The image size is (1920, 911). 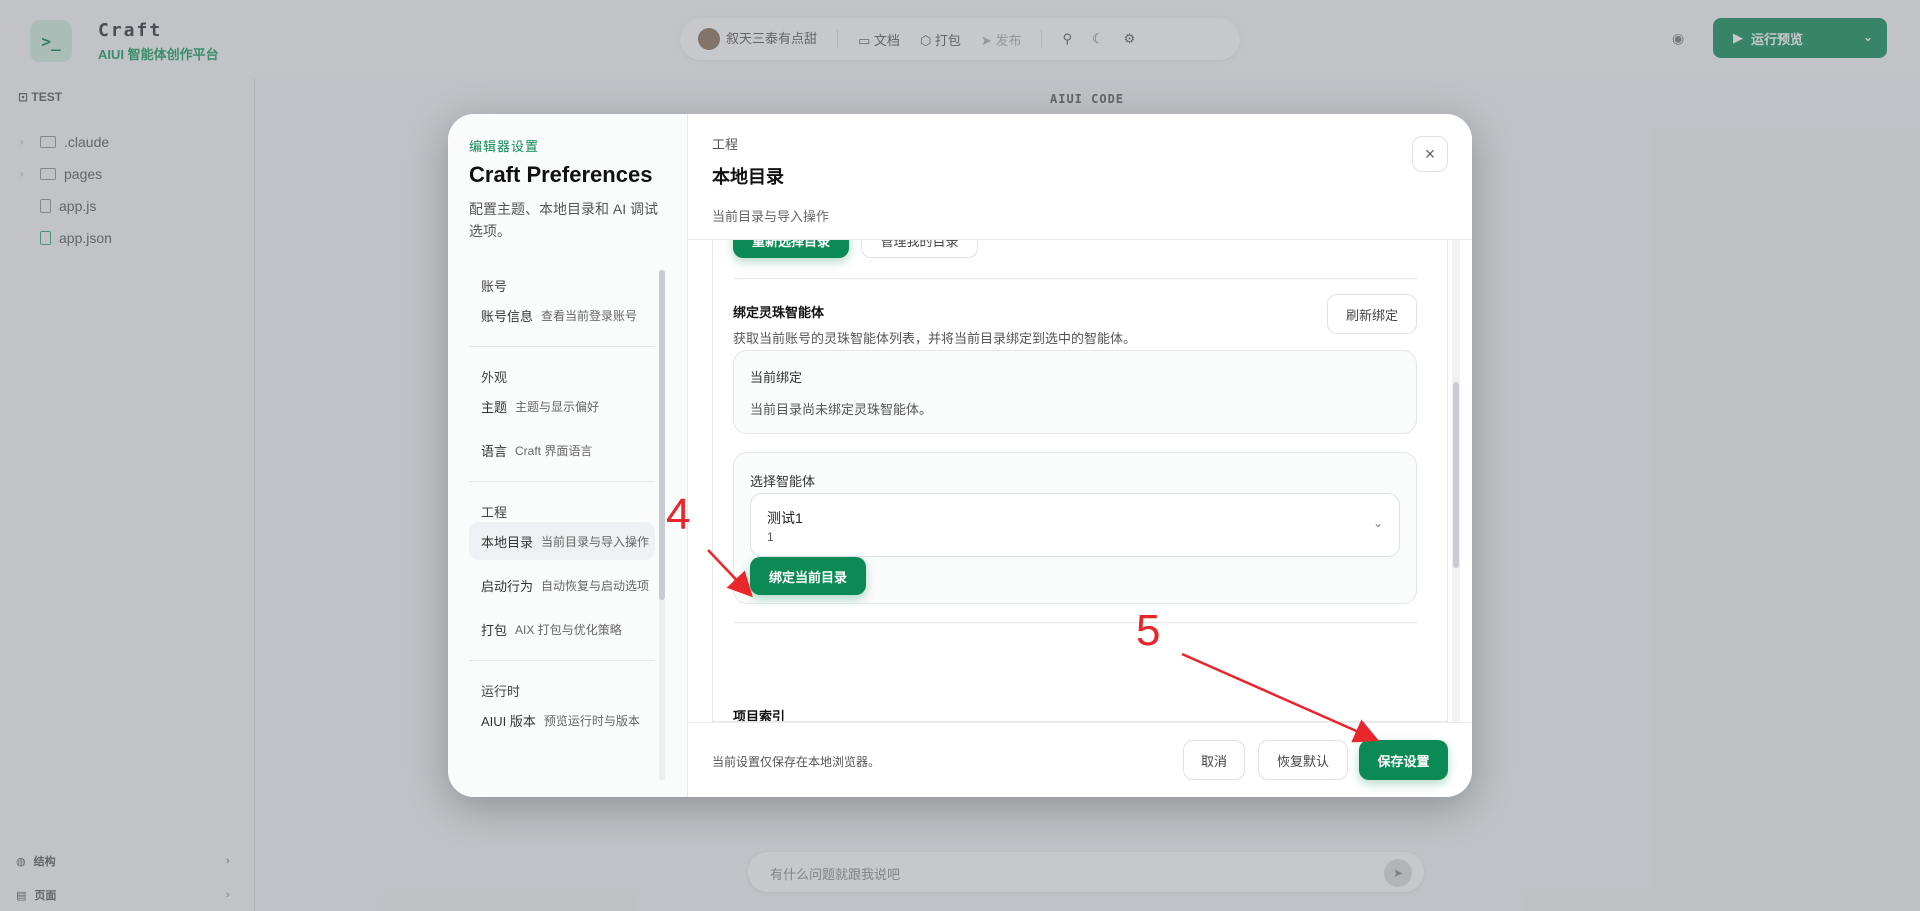 I want to click on select-agent-card: 选择智能体 测试1 1 ⌄ 绑定当前目录, so click(x=1075, y=528).